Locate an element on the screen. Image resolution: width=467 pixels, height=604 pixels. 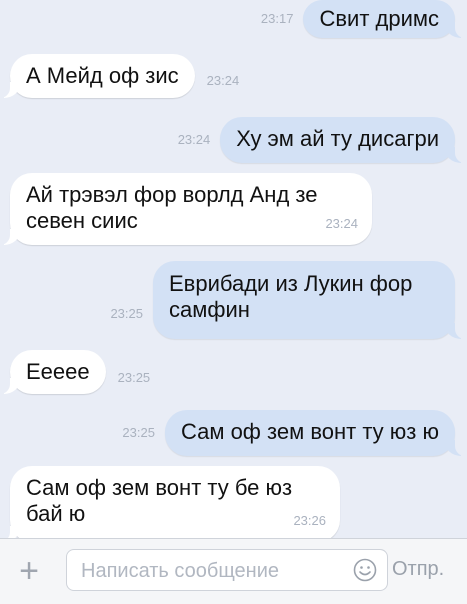
smiley-icon is located at coordinates (365, 570).